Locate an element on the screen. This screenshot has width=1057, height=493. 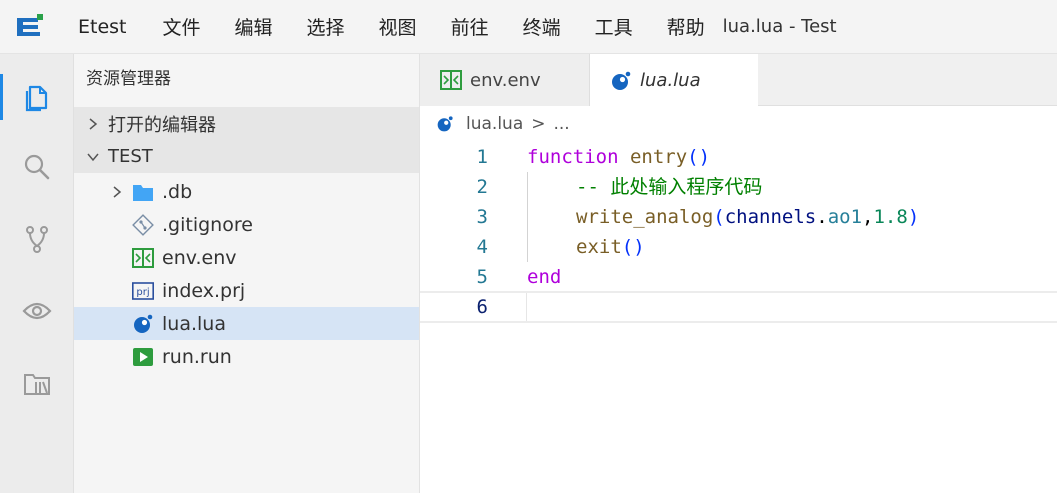
activity-explorer-button is located at coordinates (37, 97).